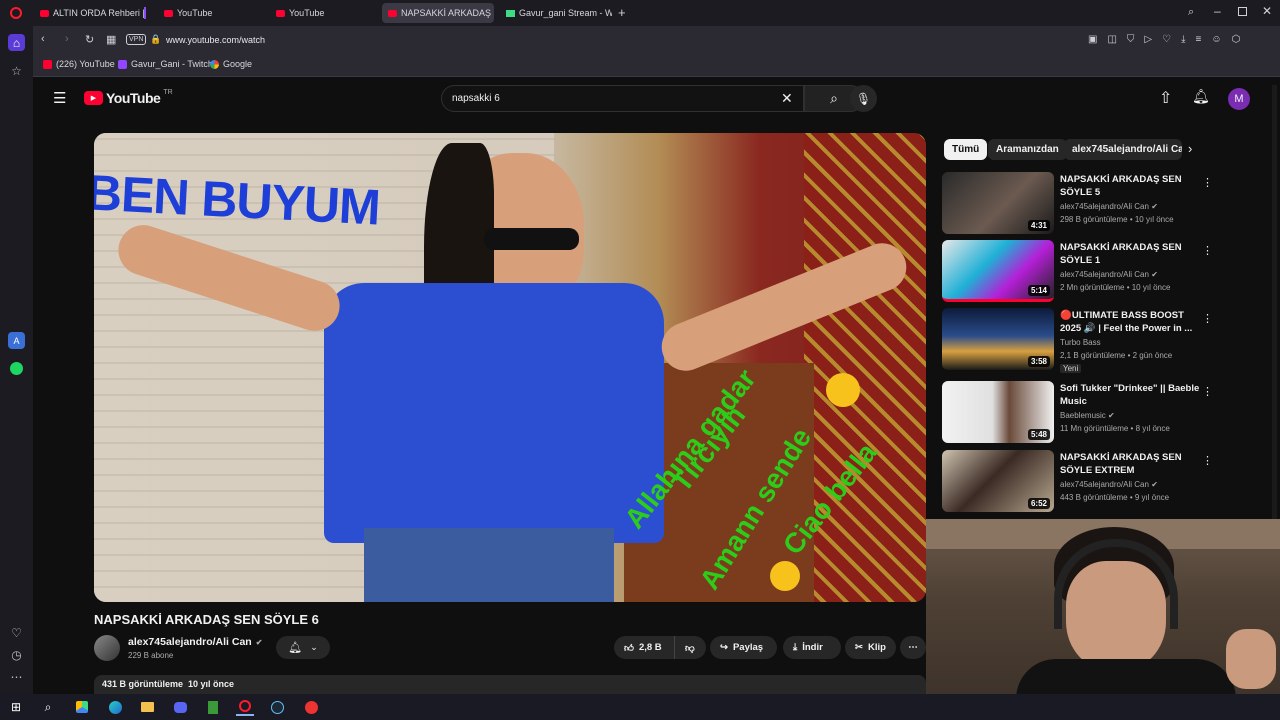 Image resolution: width=1280 pixels, height=720 pixels. Describe the element at coordinates (1241, 39) in the screenshot. I see `extensions-icon: ⬡` at that location.